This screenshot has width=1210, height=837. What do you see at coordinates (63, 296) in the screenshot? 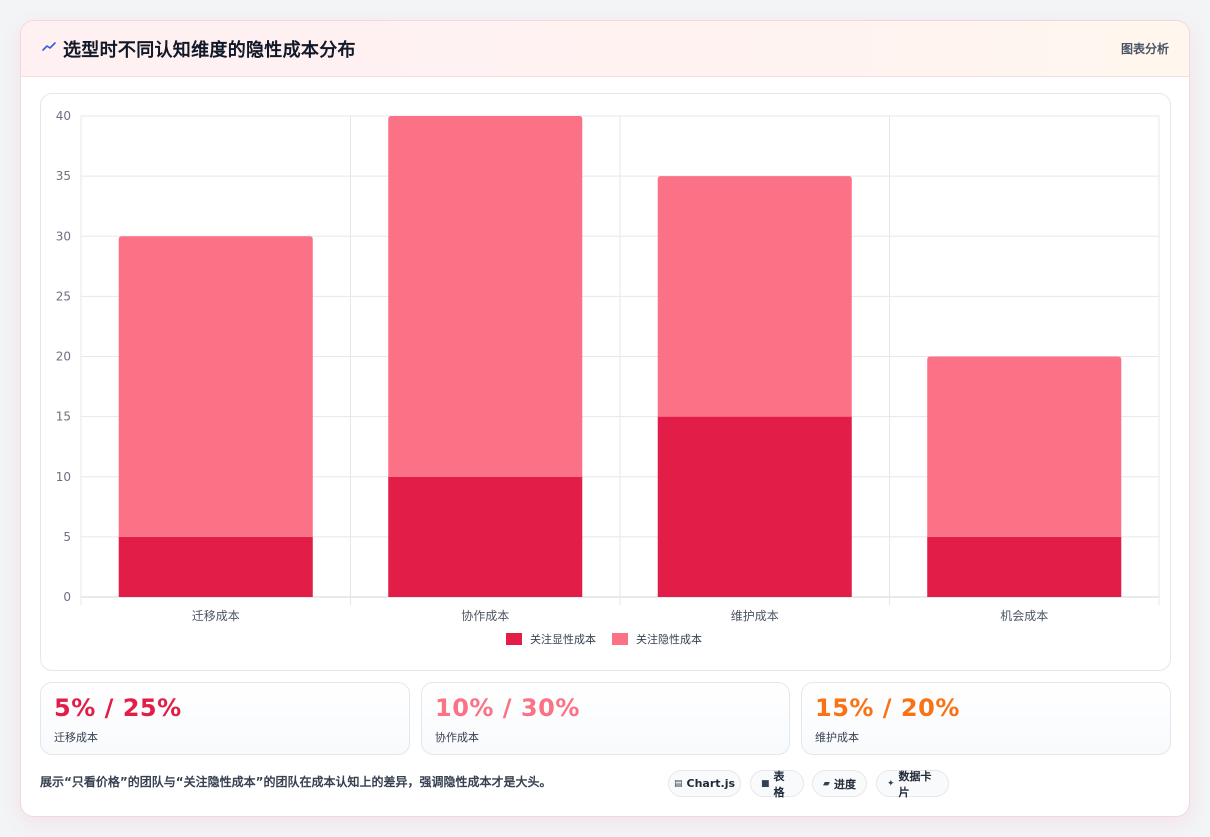
I see `y-tick-label: 25` at bounding box center [63, 296].